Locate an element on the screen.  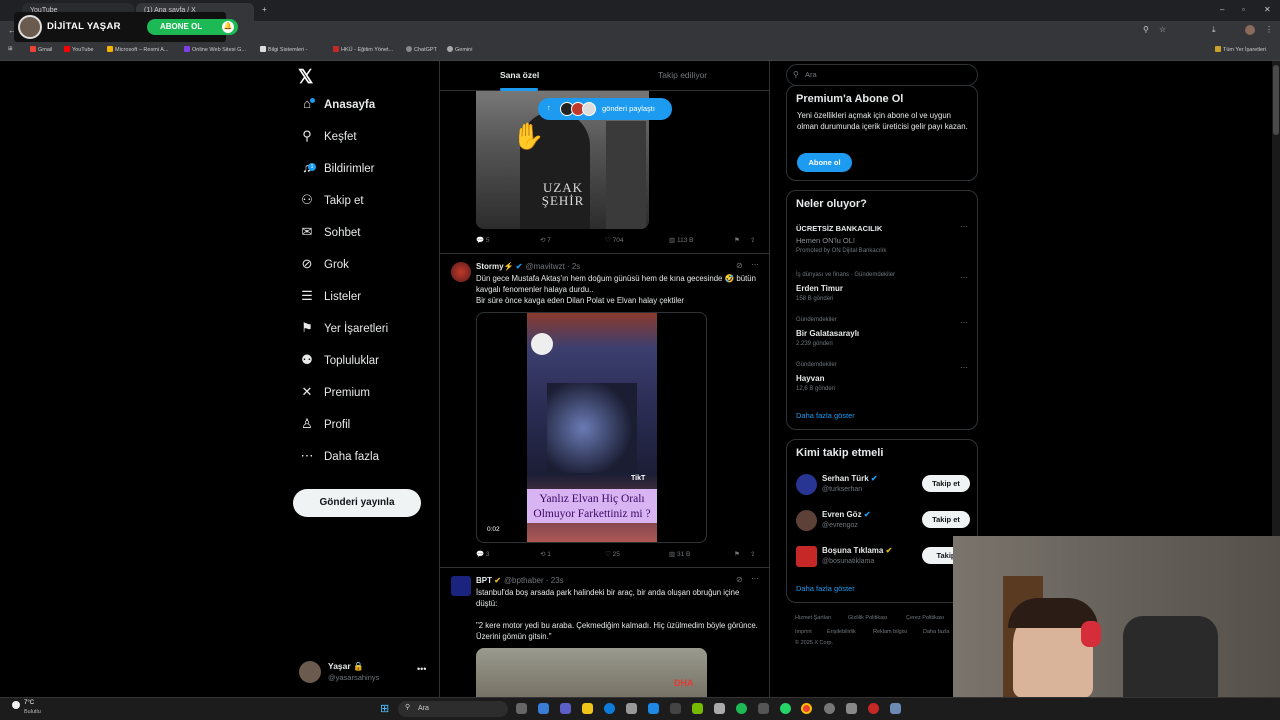
like-button: ♡ 25 is located at coordinates (612, 554).